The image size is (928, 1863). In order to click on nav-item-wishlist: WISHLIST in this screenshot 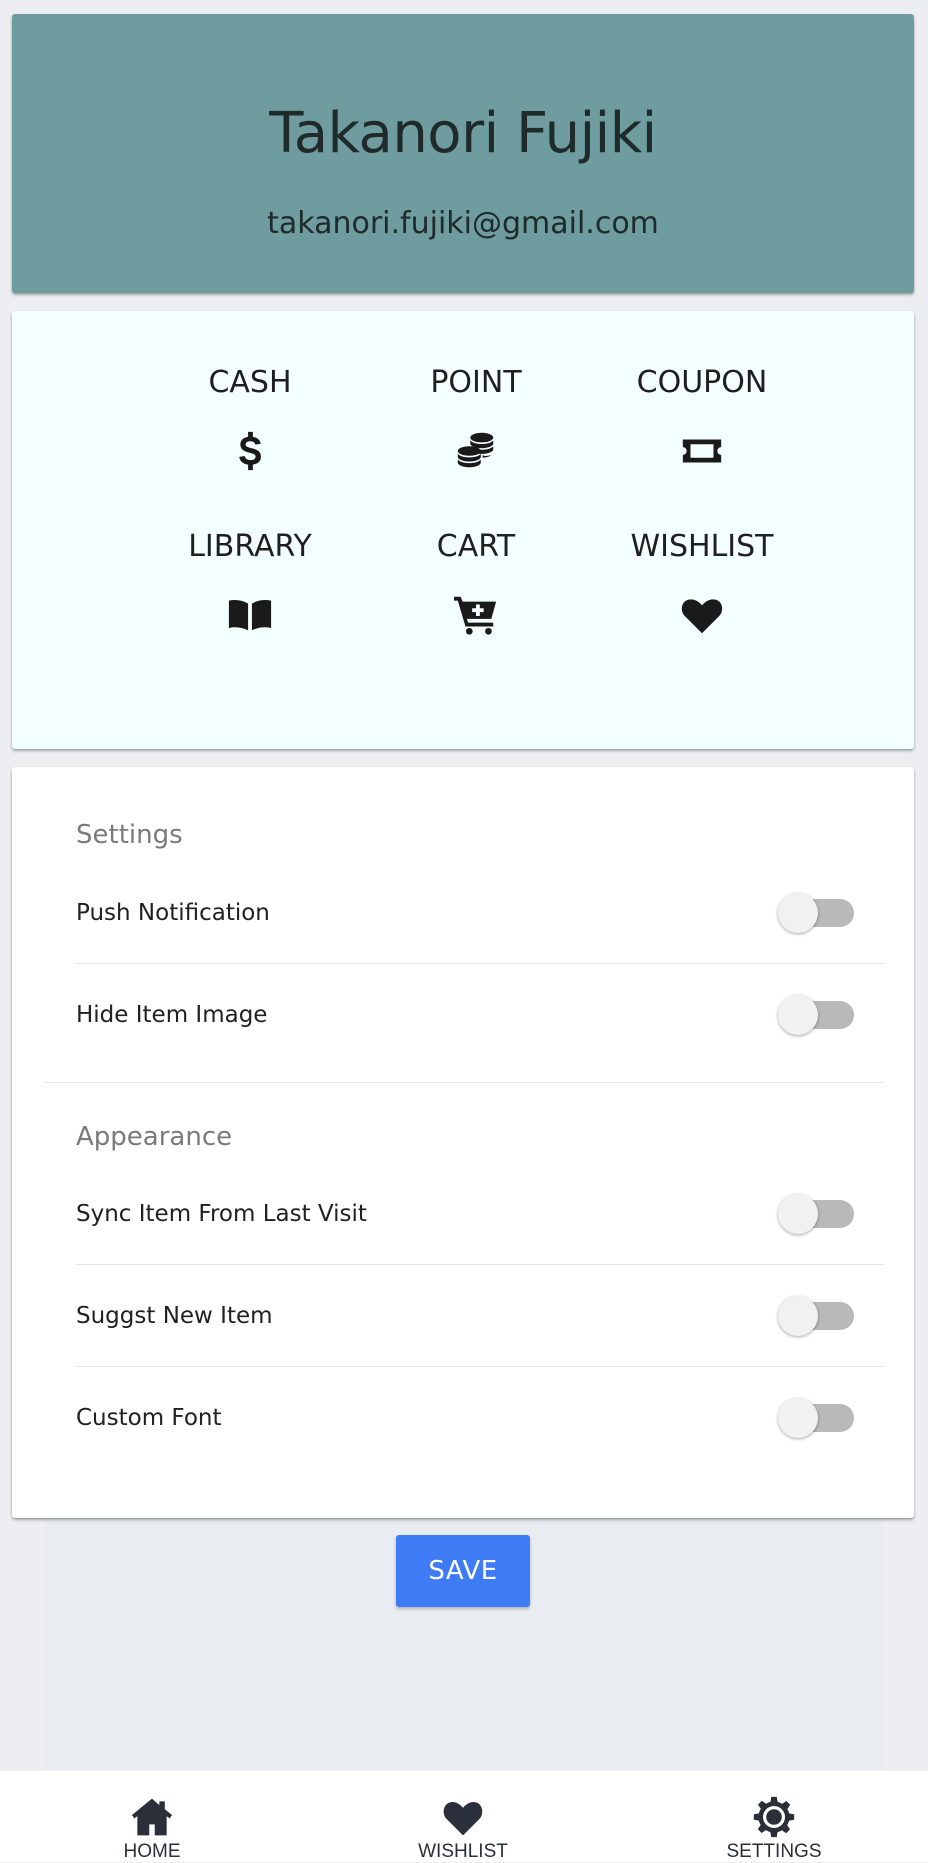, I will do `click(463, 1818)`.